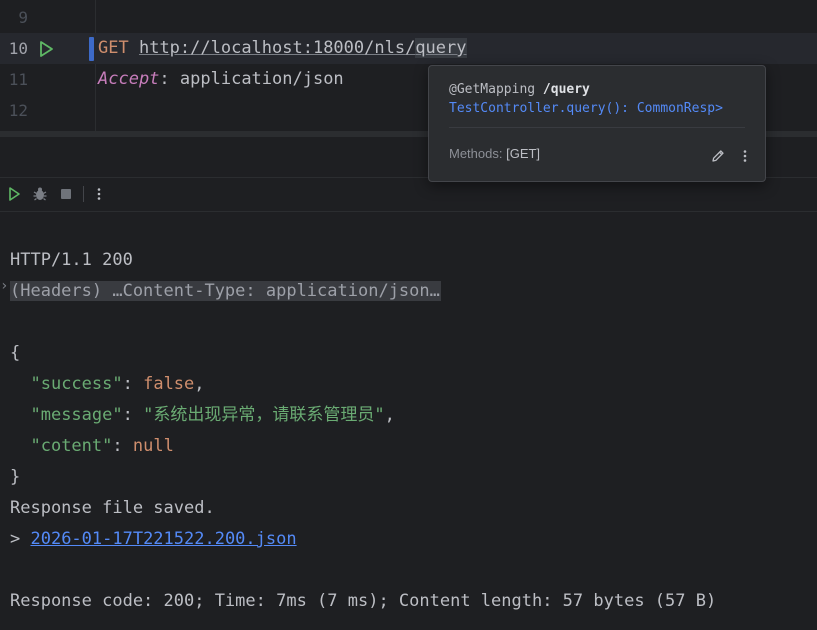 The height and width of the screenshot is (630, 817). Describe the element at coordinates (71, 446) in the screenshot. I see `json-key: "cotent"` at that location.